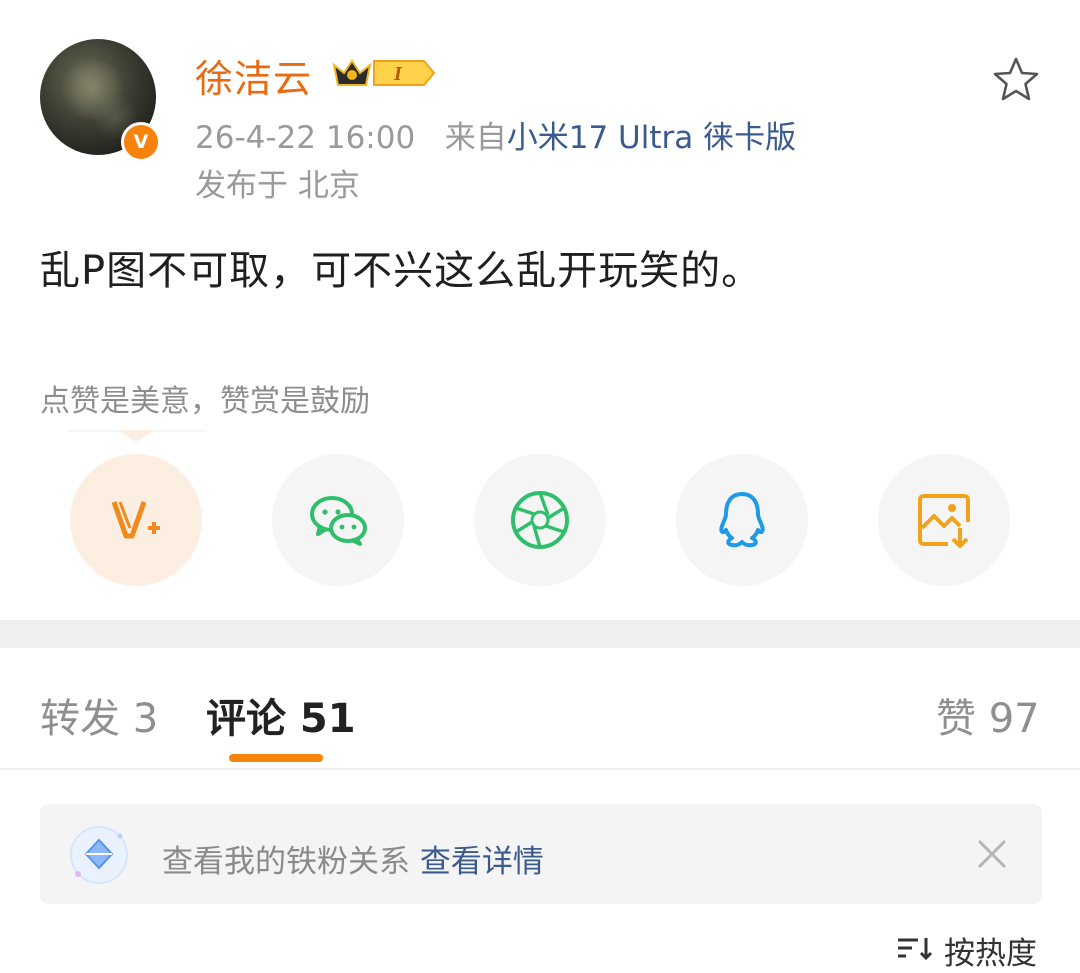 This screenshot has height=973, width=1080. Describe the element at coordinates (281, 715) in the screenshot. I see `tab-comment: 评论 51` at that location.